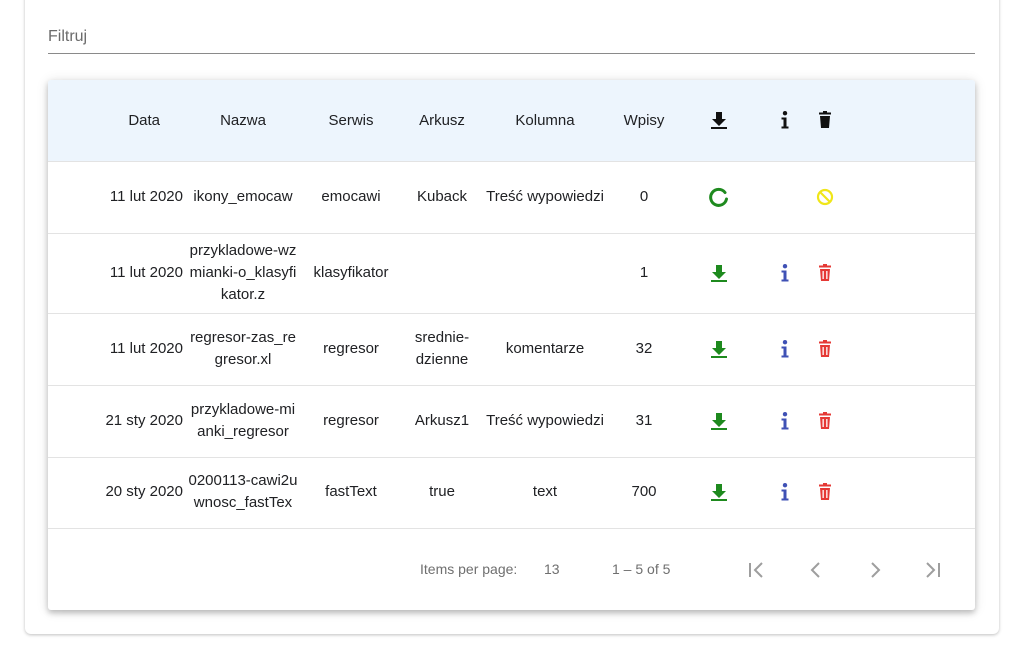 The height and width of the screenshot is (655, 1024). I want to click on paginator: Items per page: 13 1 – 5 of 5, so click(511, 569).